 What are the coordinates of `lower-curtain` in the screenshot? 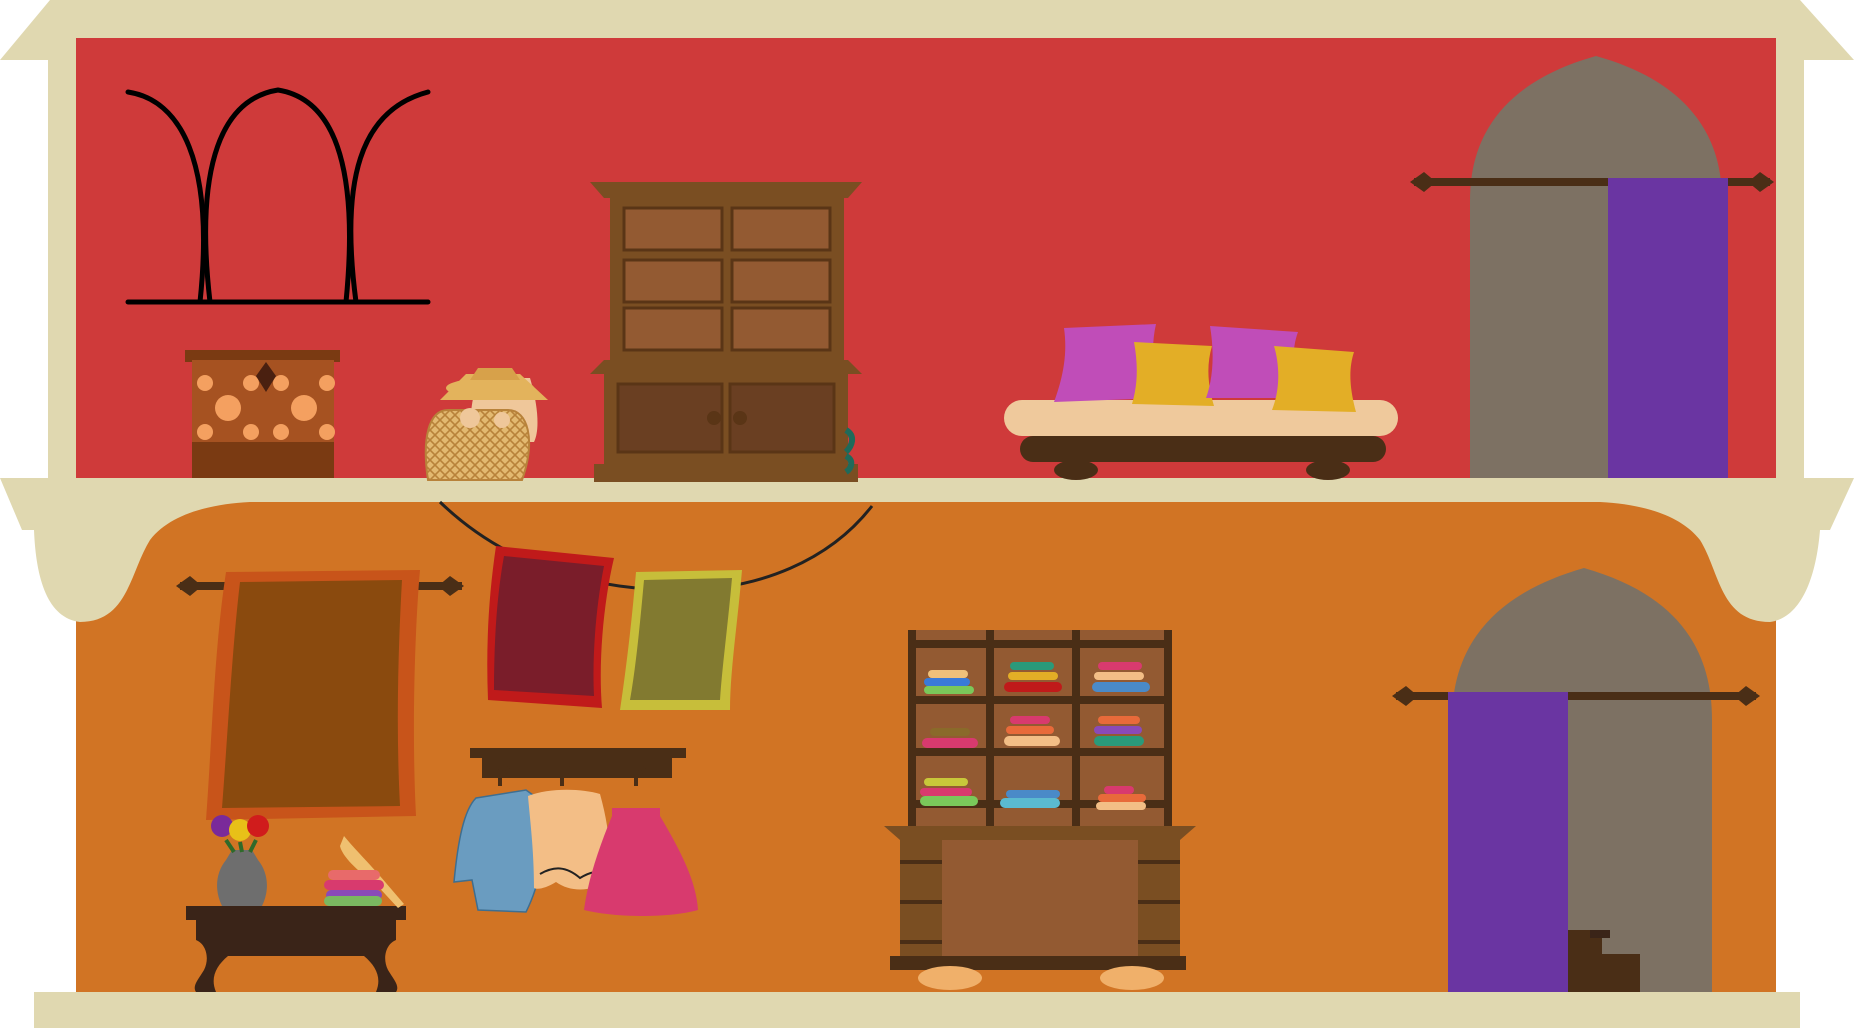 It's located at (1508, 842).